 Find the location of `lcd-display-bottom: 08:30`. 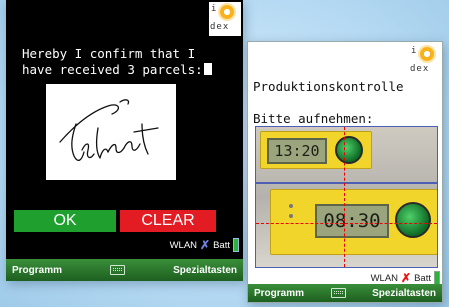

lcd-display-bottom: 08:30 is located at coordinates (352, 221).